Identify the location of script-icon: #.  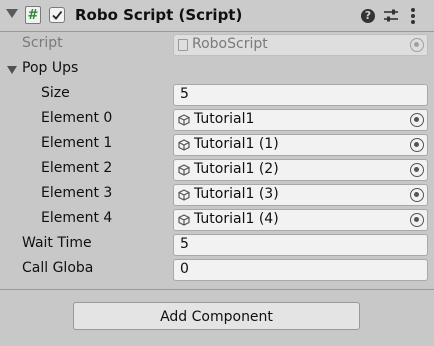
(33, 15).